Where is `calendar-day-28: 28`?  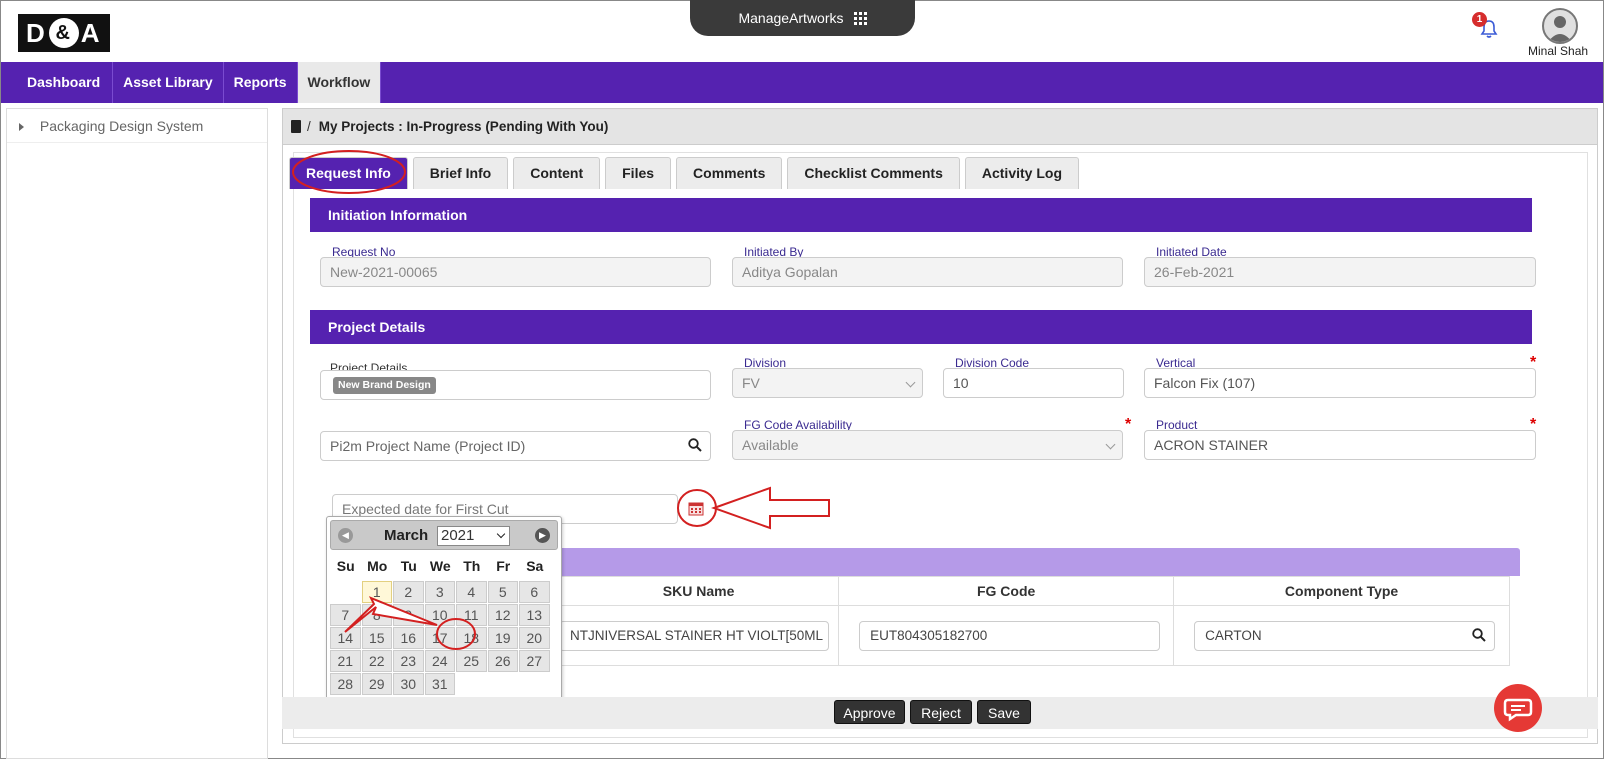
calendar-day-28: 28 is located at coordinates (345, 684).